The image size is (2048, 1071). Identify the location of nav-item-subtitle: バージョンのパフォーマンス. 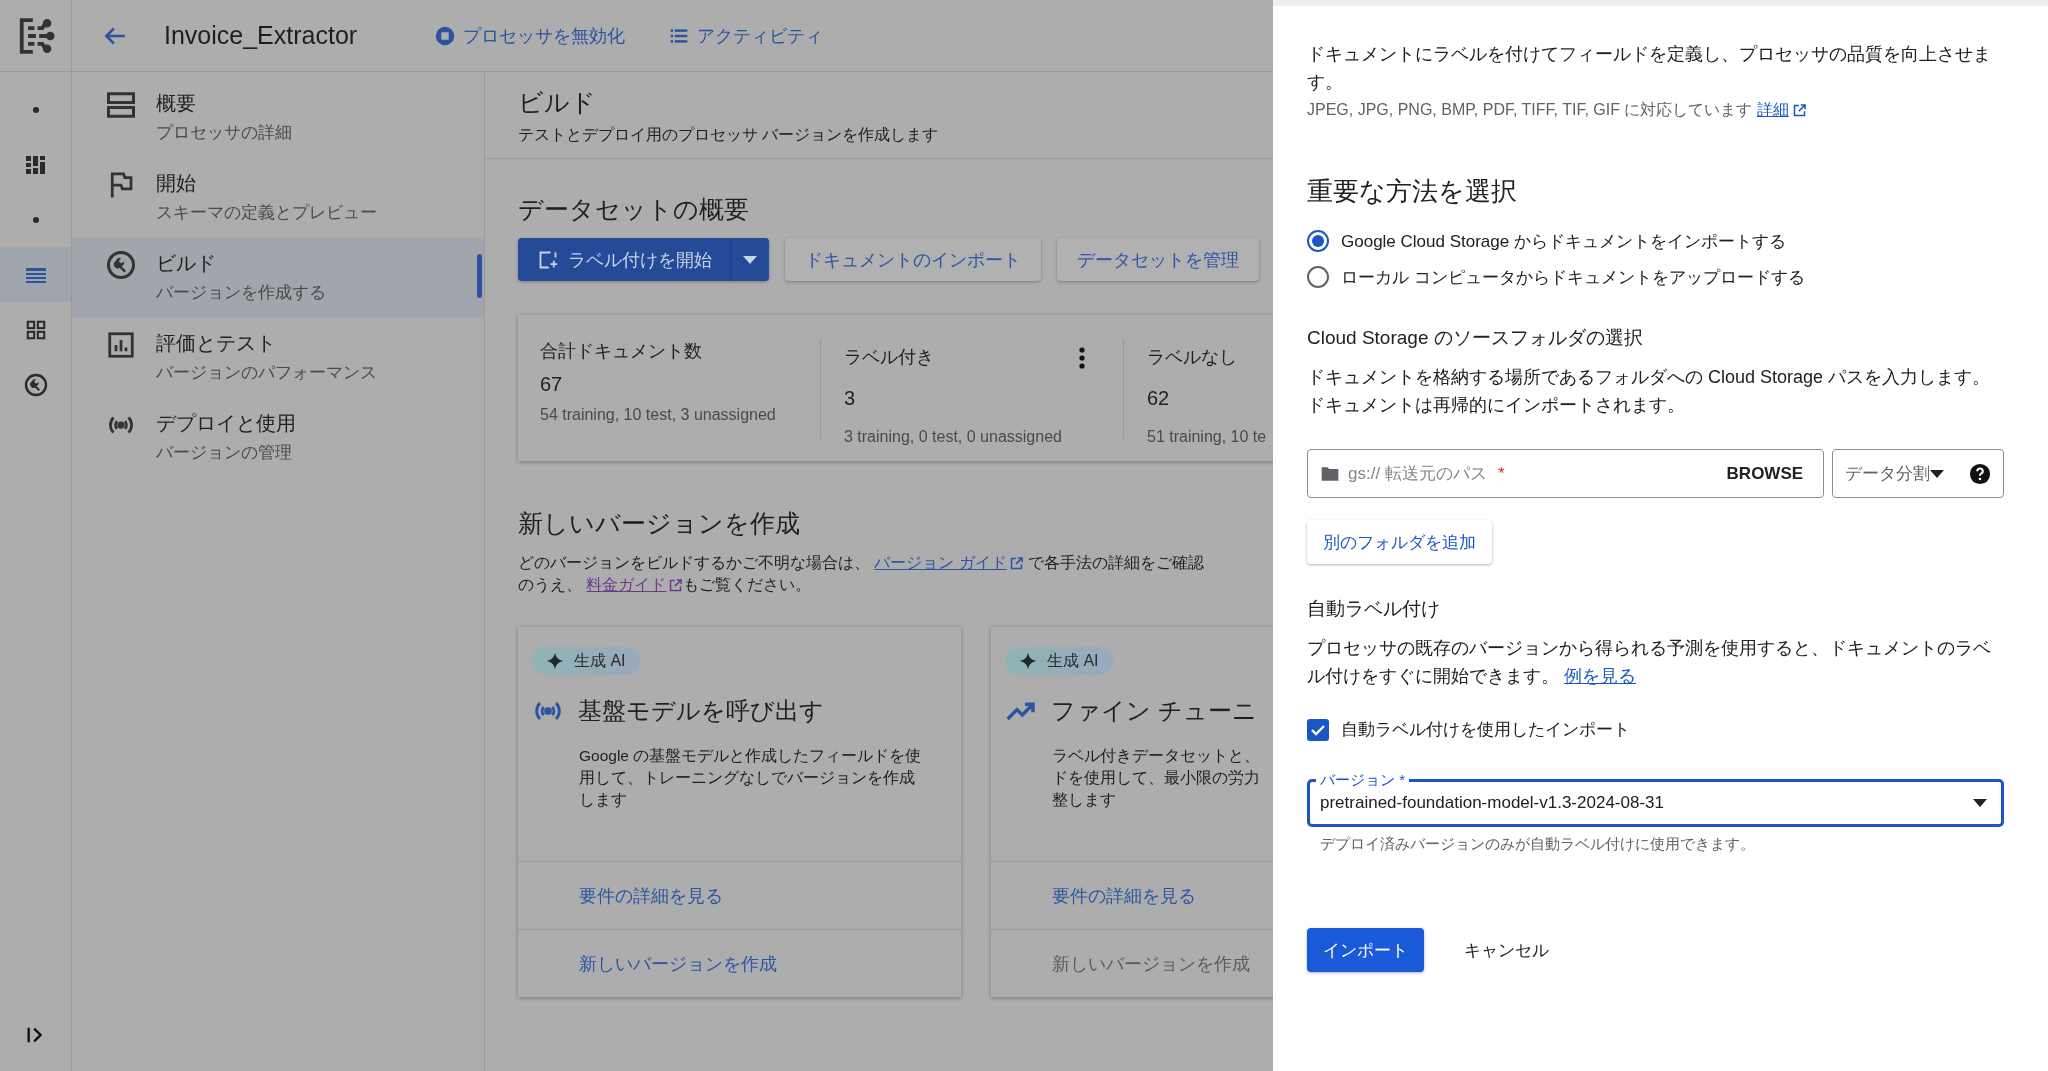
(266, 373).